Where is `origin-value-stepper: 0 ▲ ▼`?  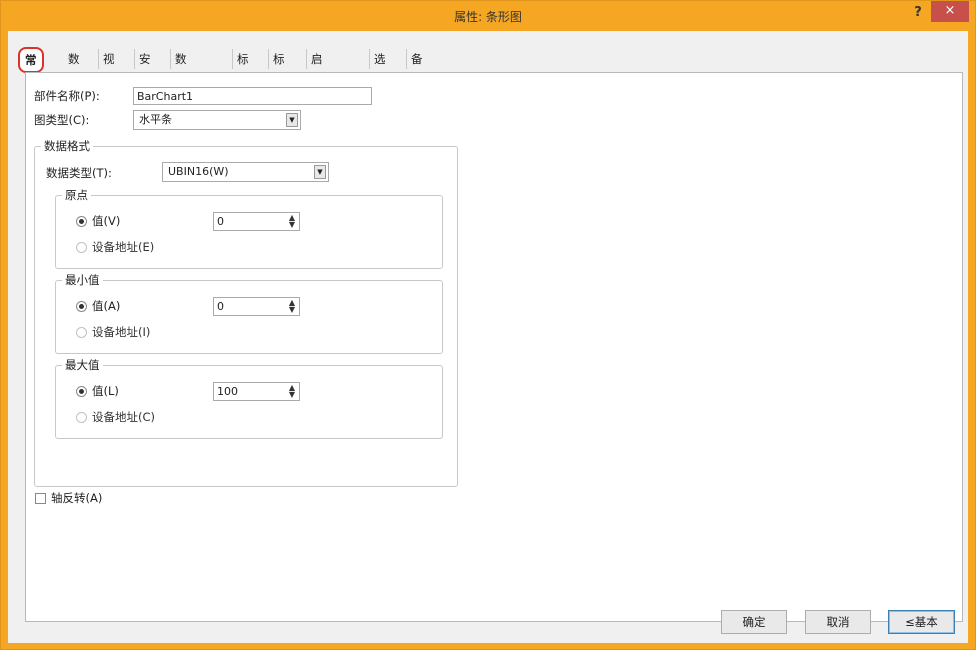
origin-value-stepper: 0 ▲ ▼ is located at coordinates (256, 221).